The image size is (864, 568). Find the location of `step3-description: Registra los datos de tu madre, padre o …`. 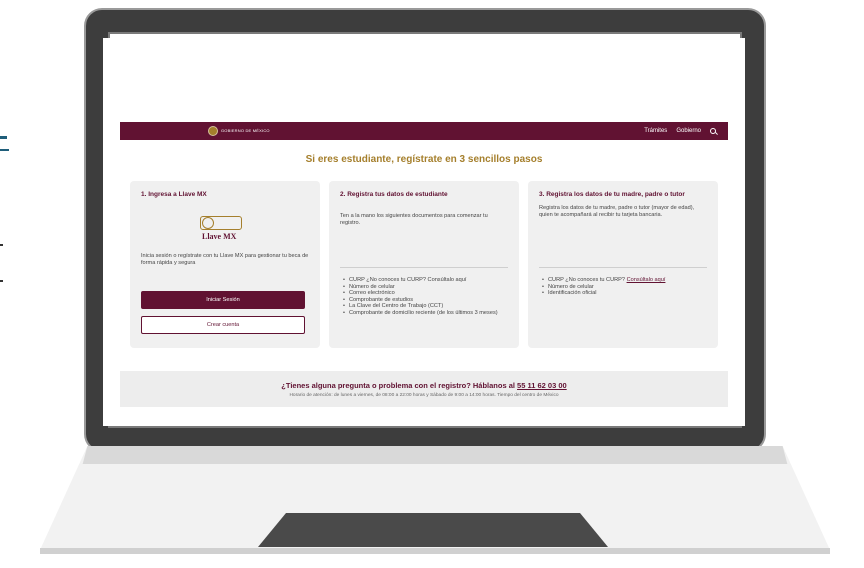

step3-description: Registra los datos de tu madre, padre o … is located at coordinates (617, 211).